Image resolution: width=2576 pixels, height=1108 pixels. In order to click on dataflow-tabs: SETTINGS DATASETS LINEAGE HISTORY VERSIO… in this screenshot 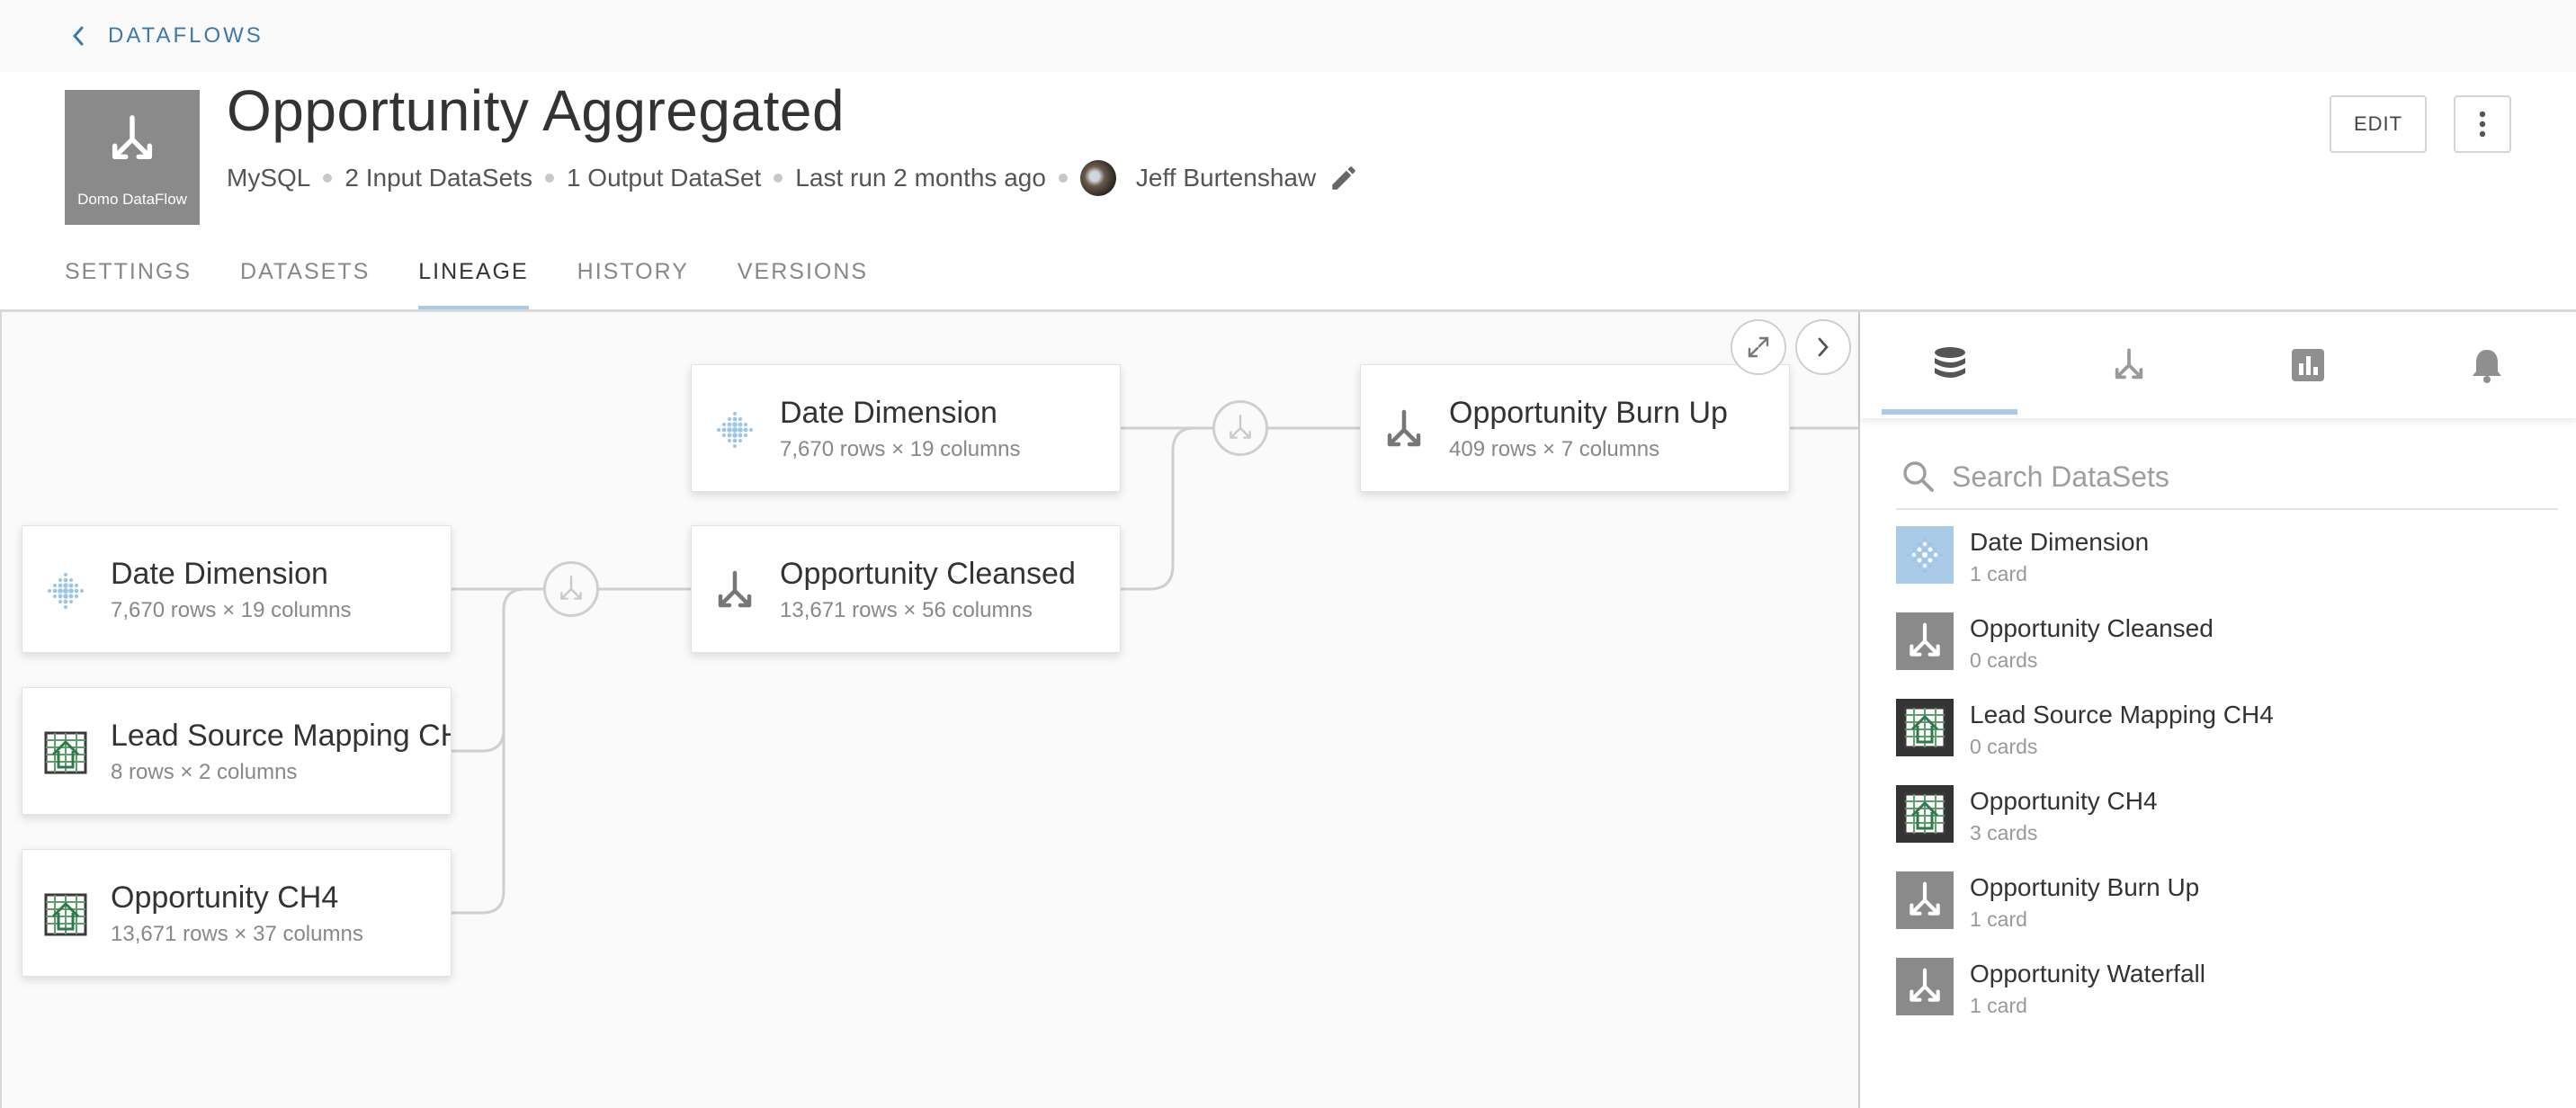, I will do `click(491, 281)`.